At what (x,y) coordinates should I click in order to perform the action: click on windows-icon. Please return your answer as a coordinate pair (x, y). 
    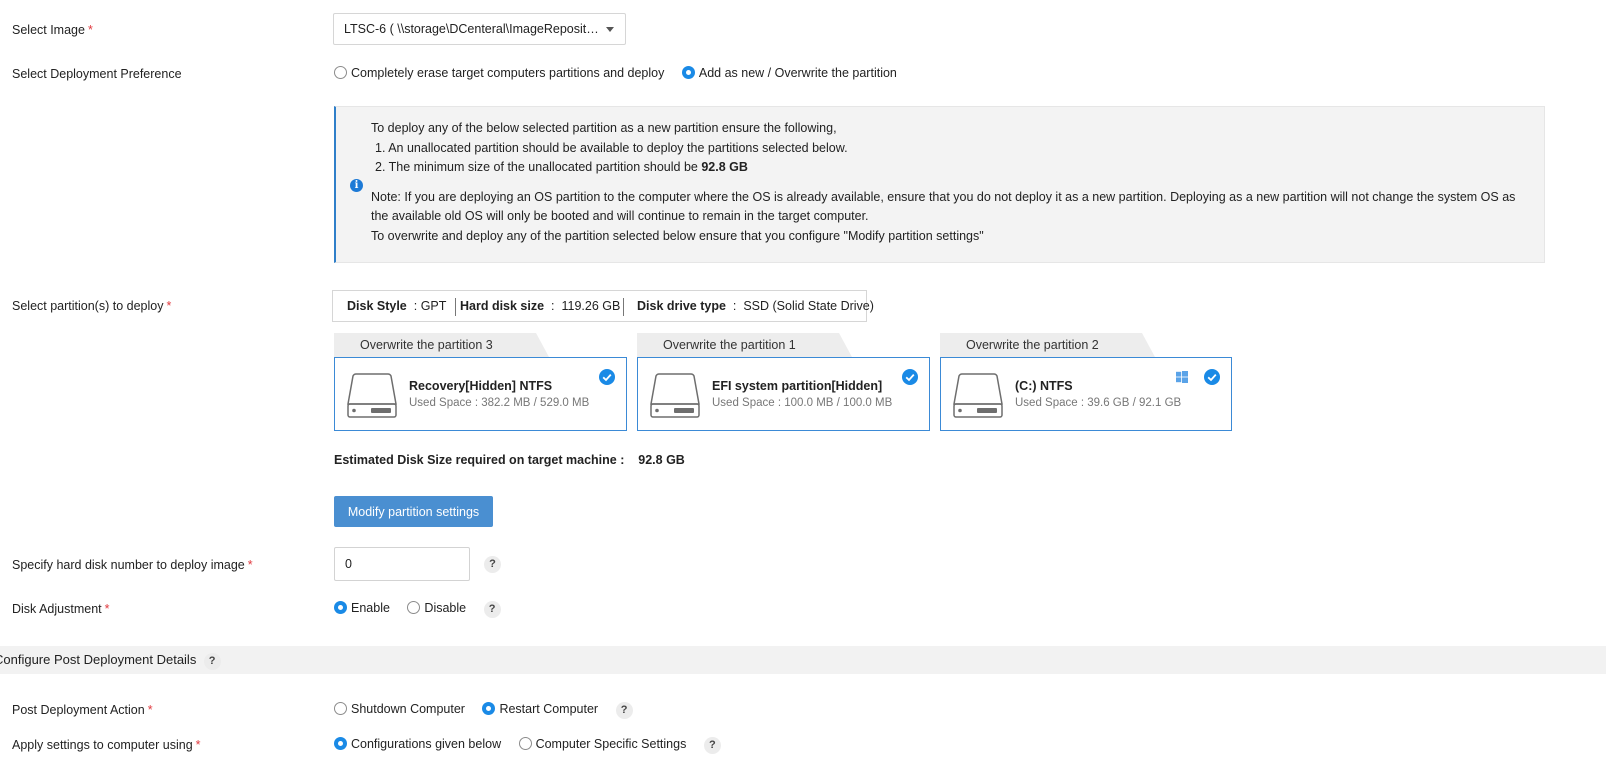
    Looking at the image, I should click on (1182, 377).